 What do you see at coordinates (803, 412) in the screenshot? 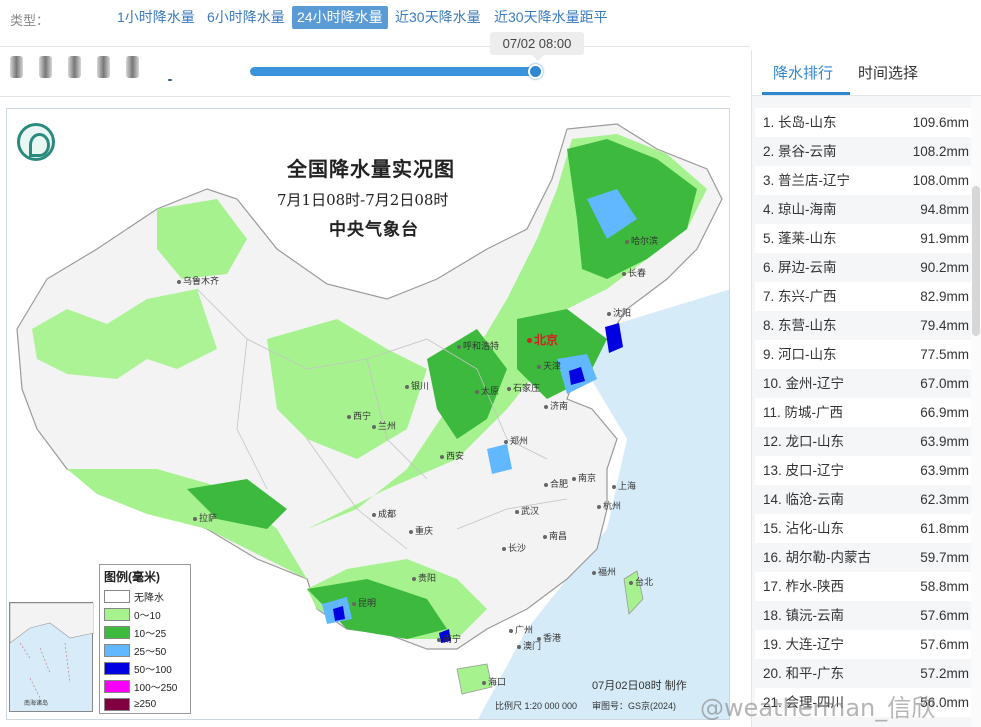
I see `station-name: 11. 防城-广西` at bounding box center [803, 412].